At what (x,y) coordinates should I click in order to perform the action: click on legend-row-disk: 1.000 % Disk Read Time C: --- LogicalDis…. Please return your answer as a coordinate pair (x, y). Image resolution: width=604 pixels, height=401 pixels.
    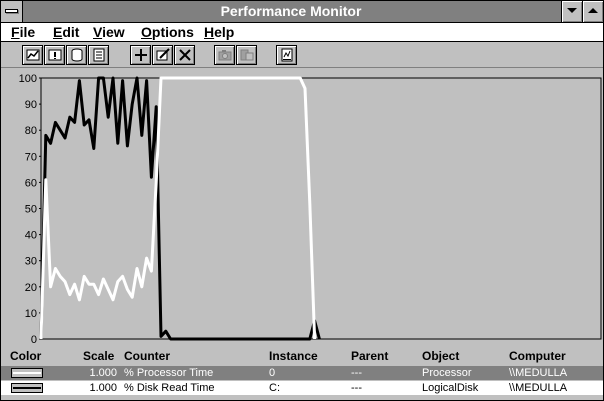
    Looking at the image, I should click on (302, 388).